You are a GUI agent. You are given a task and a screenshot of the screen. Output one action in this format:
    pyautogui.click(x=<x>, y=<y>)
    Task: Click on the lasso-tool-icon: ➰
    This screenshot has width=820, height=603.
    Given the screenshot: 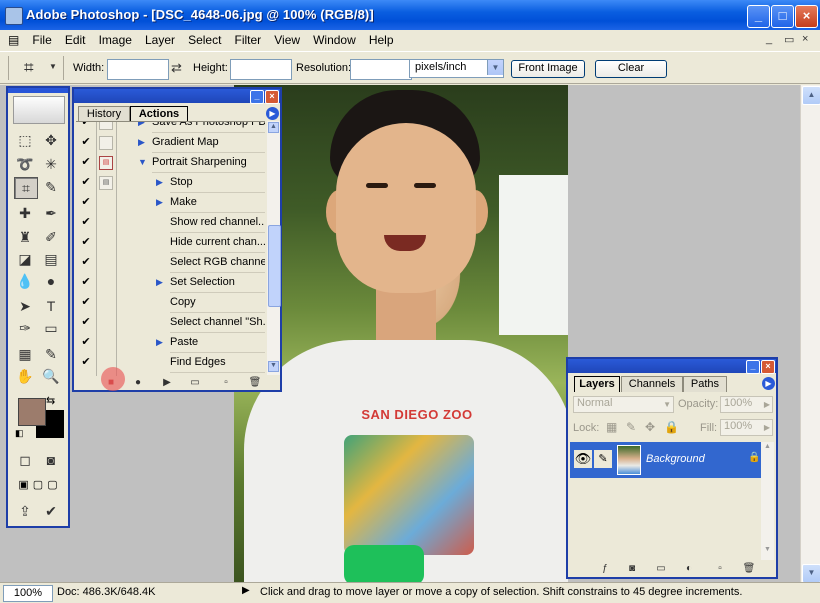 What is the action you would take?
    pyautogui.click(x=25, y=164)
    